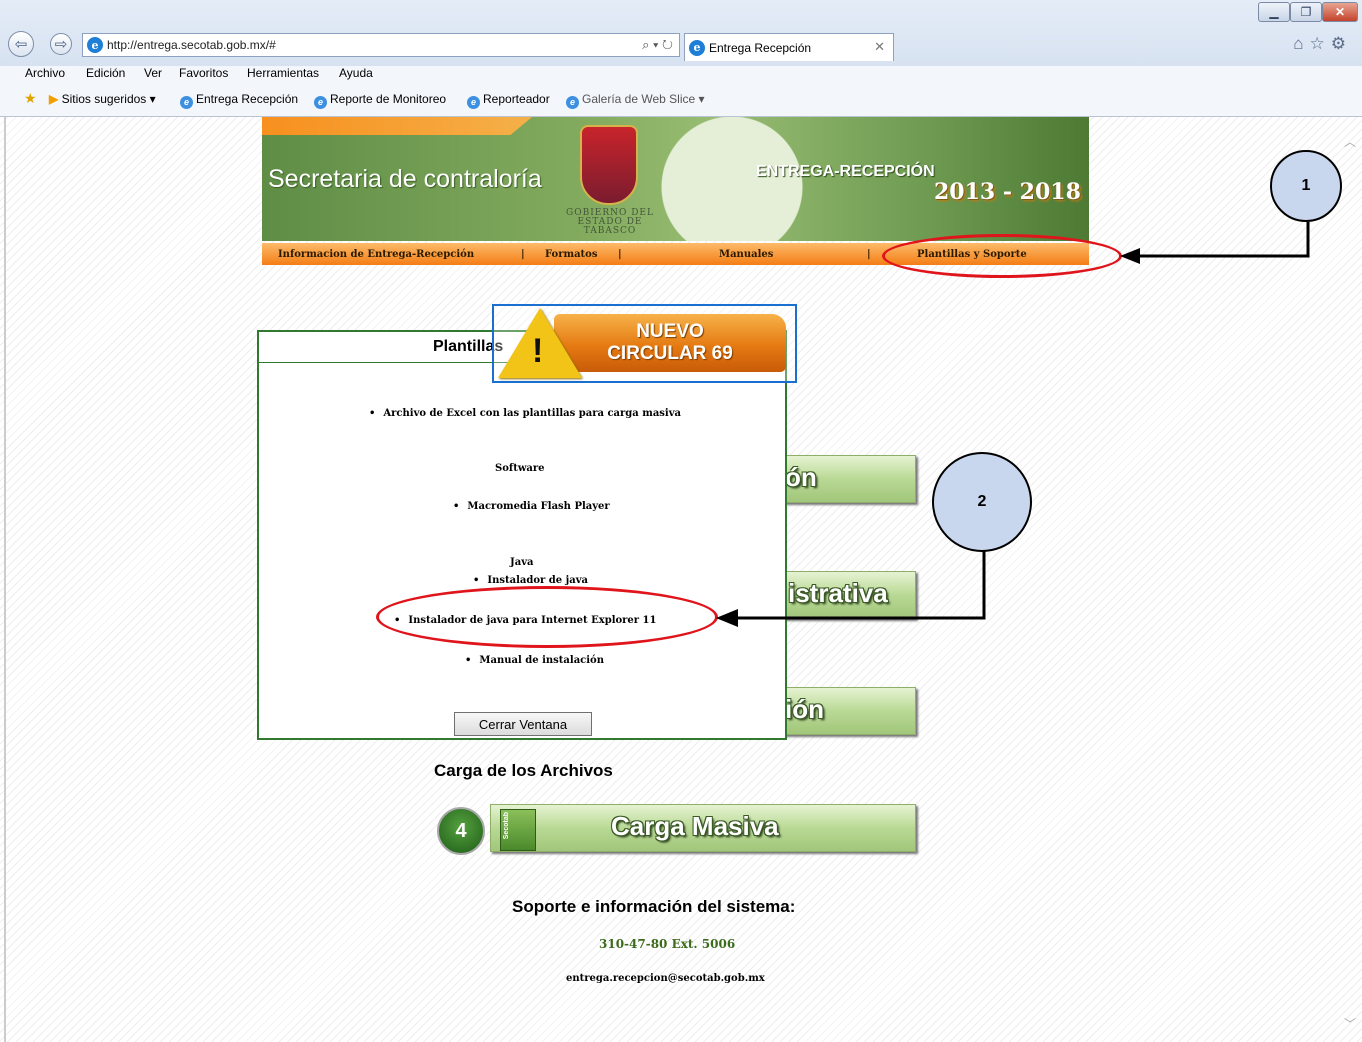 The height and width of the screenshot is (1042, 1362). Describe the element at coordinates (665, 978) in the screenshot. I see `support-email: entrega.recepcion@secotab.gob.mx` at that location.